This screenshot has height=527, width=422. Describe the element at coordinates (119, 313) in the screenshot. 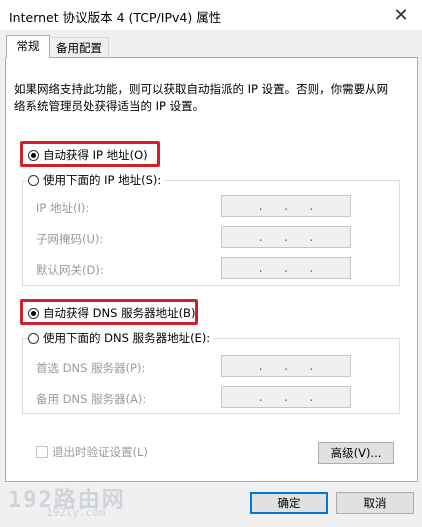

I see `radio-auto-dns-label: 自动获得 DNS 服务器地址(B)` at that location.